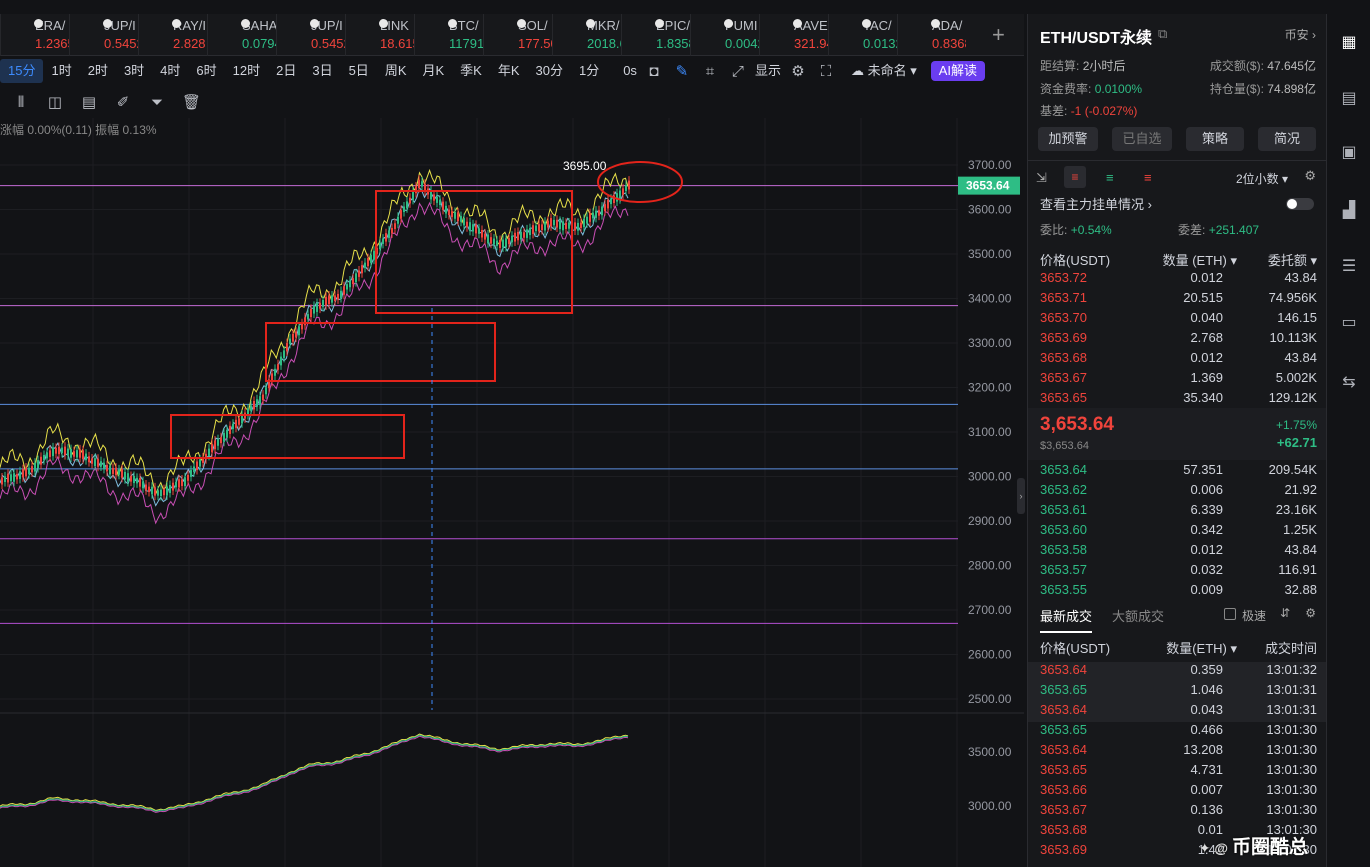 The height and width of the screenshot is (867, 1370). I want to click on timeframe-8: 3日, so click(322, 71).